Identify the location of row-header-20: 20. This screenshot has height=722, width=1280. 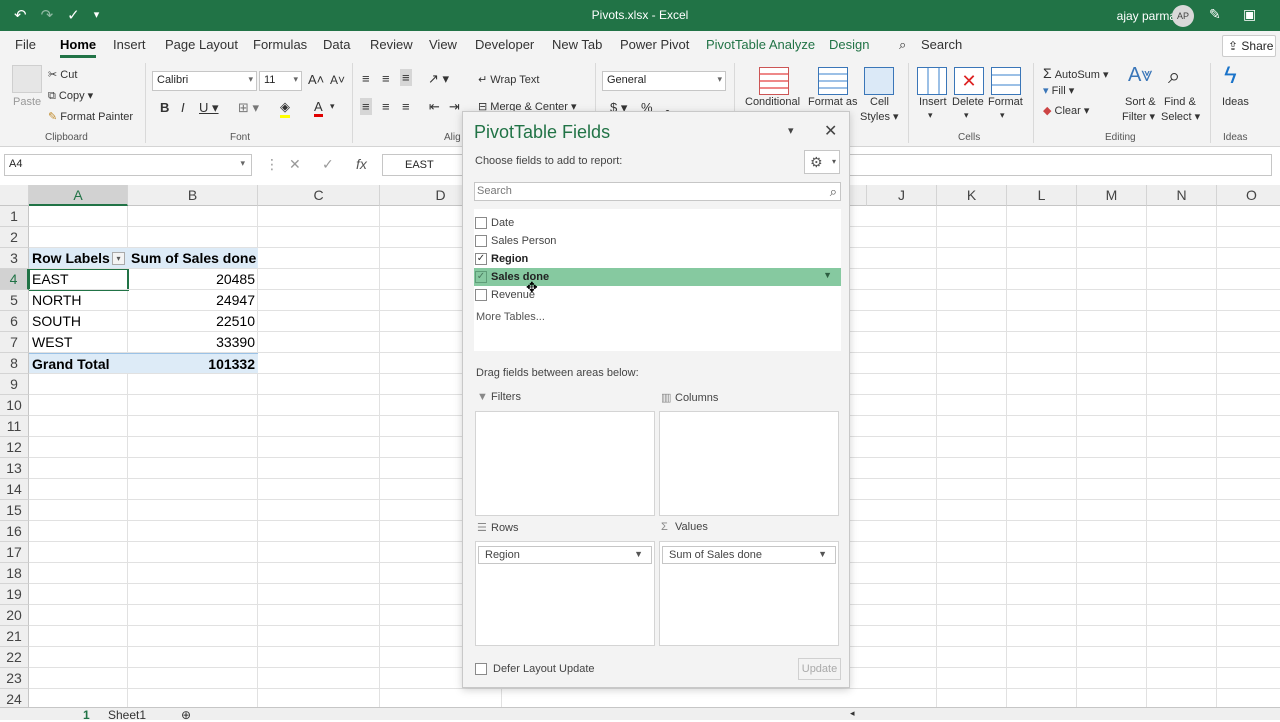
(14, 615).